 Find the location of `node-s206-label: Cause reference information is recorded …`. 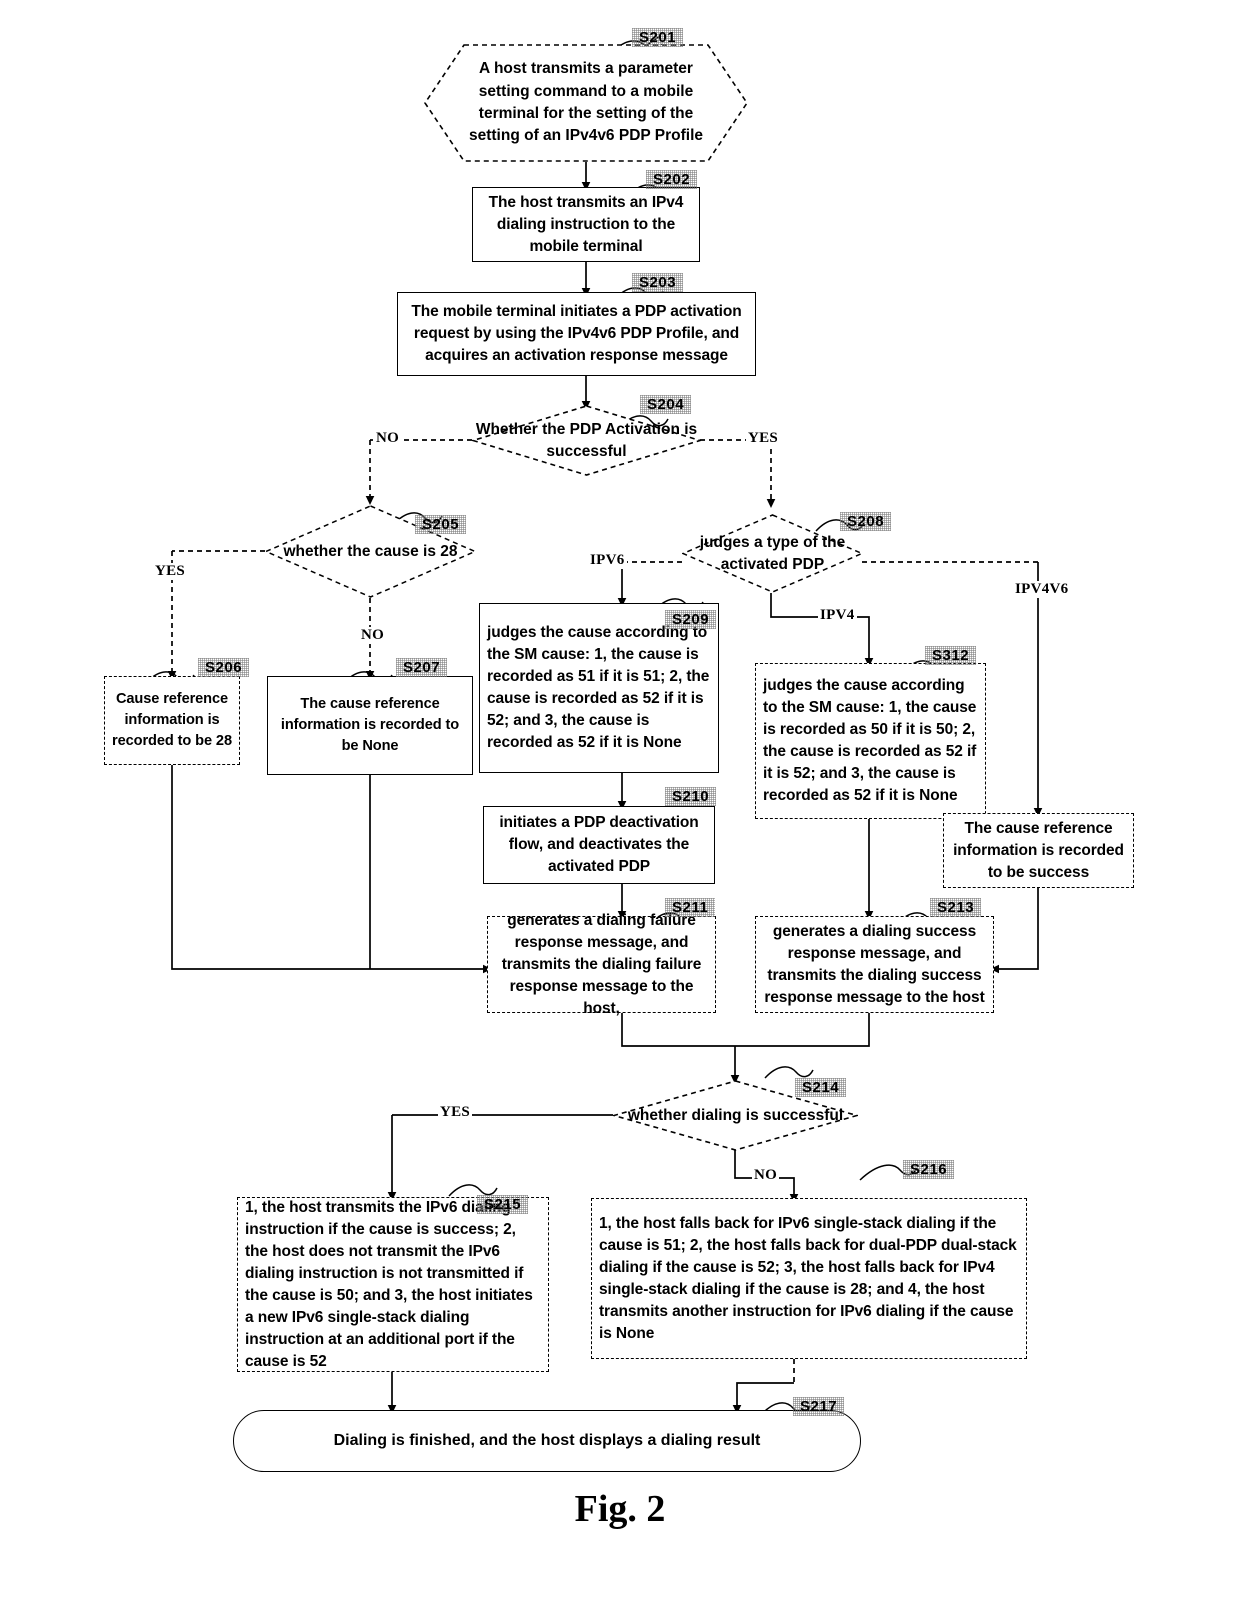

node-s206-label: Cause reference information is recorded … is located at coordinates (172, 720).